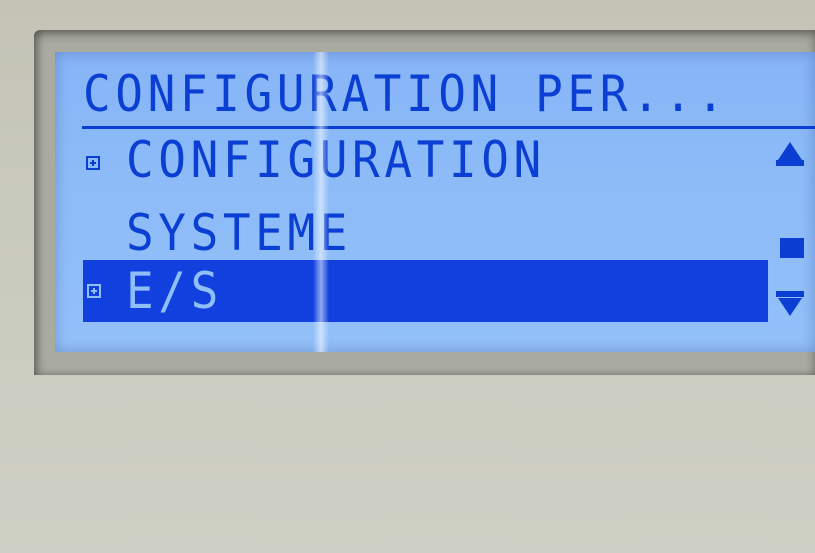  I want to click on triangle-down-icon, so click(790, 307).